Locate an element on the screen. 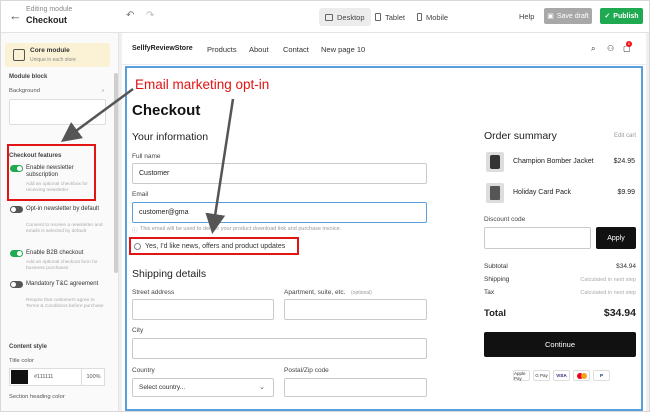 Image resolution: width=650 pixels, height=412 pixels. redo-icon: ↷ is located at coordinates (150, 15).